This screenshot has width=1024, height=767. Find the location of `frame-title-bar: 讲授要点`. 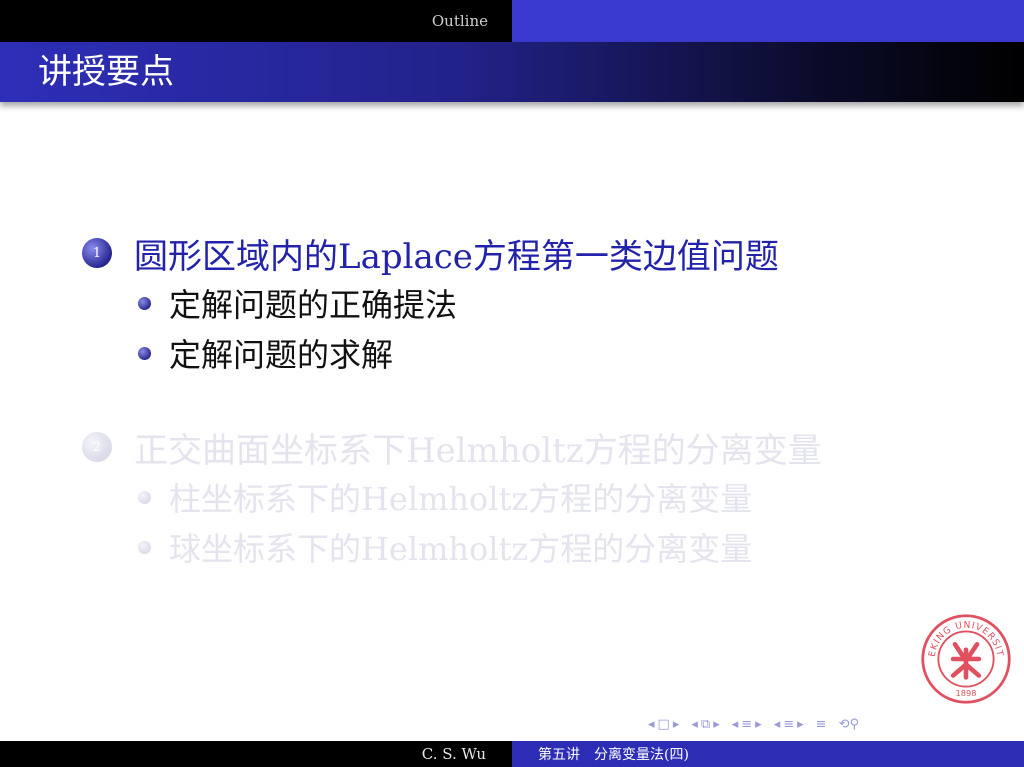

frame-title-bar: 讲授要点 is located at coordinates (512, 72).